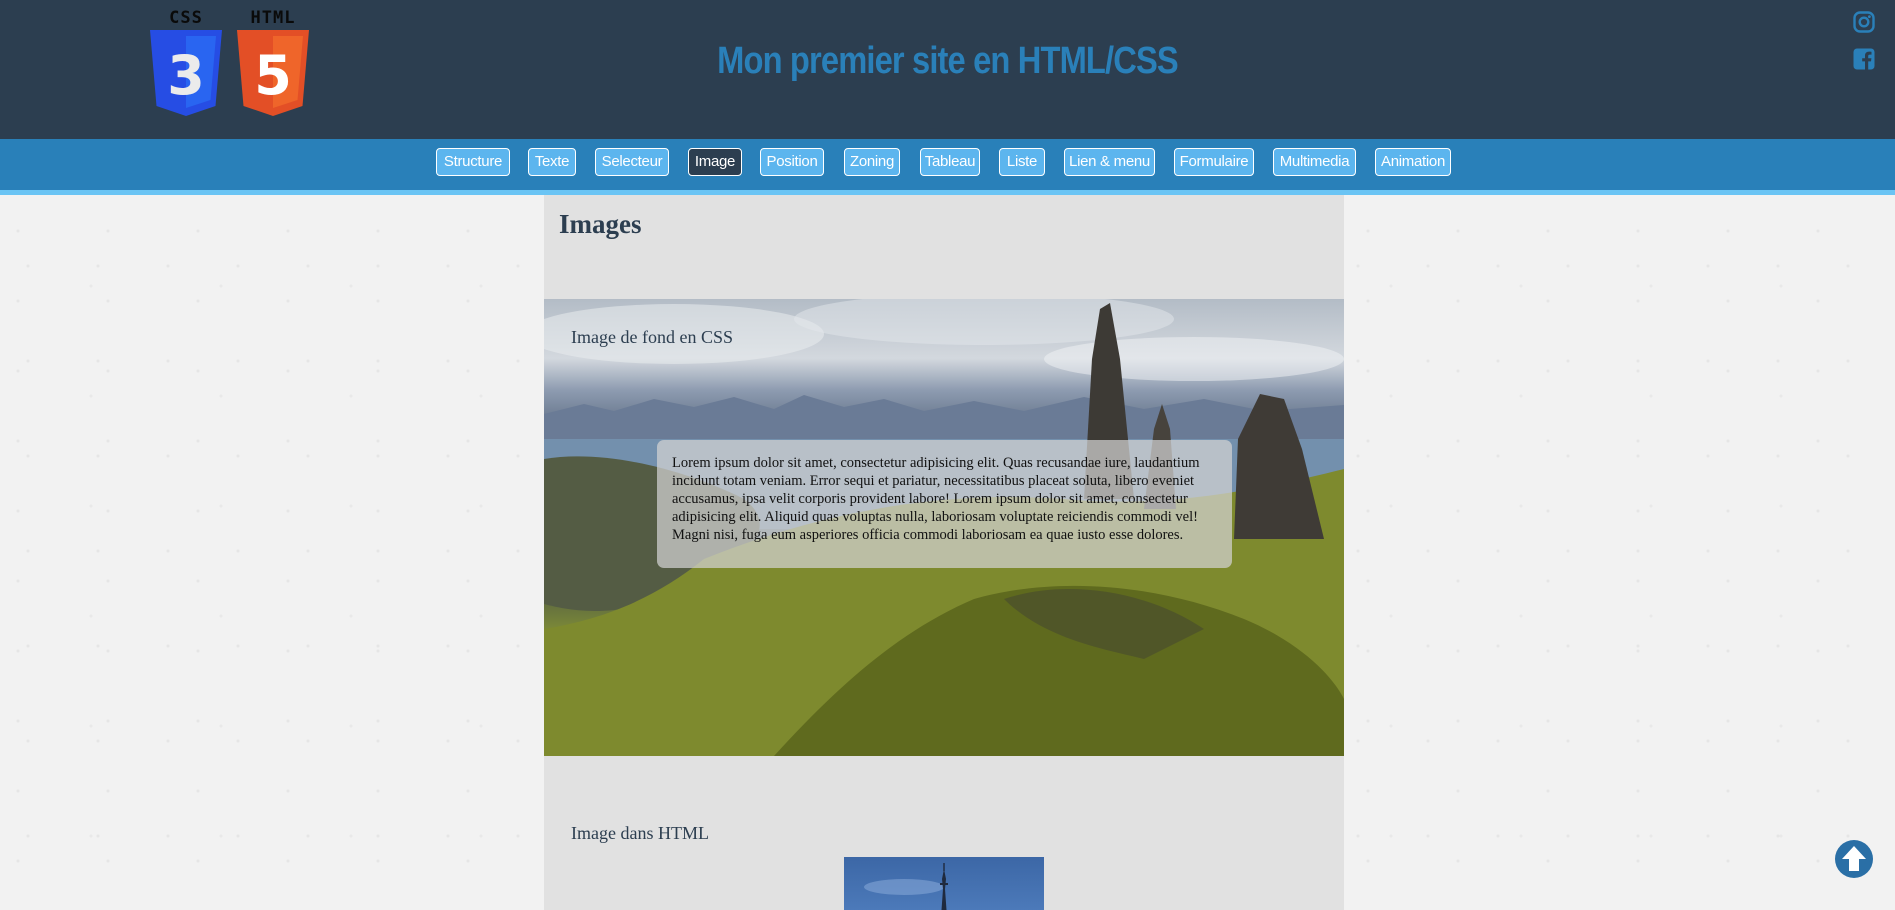  What do you see at coordinates (1413, 162) in the screenshot?
I see `nav-item-animation: Animation` at bounding box center [1413, 162].